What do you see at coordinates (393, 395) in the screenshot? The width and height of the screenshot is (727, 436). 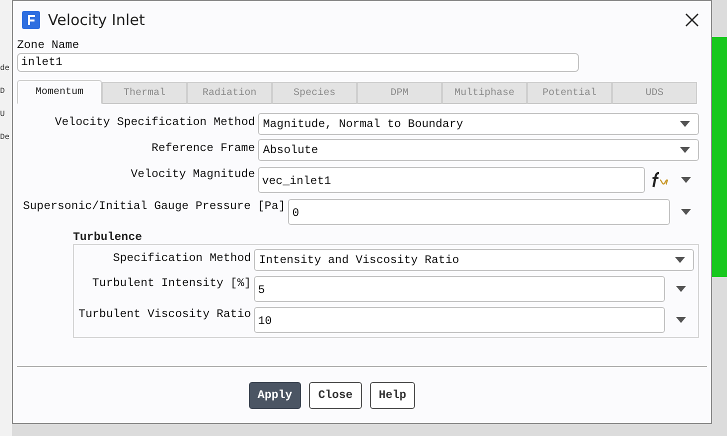 I see `dialog-button: Help` at bounding box center [393, 395].